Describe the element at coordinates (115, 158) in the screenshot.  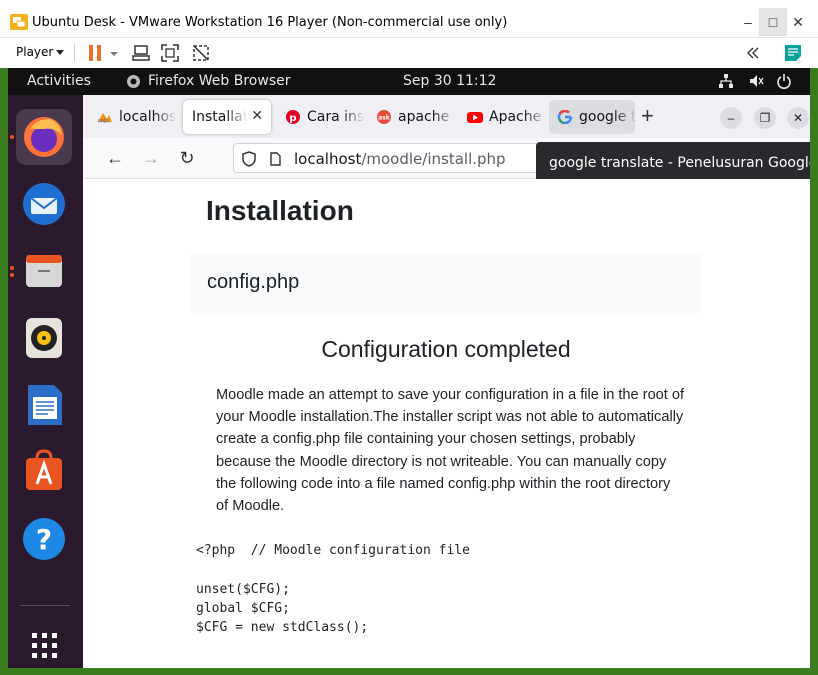
I see `back-button: ←` at that location.